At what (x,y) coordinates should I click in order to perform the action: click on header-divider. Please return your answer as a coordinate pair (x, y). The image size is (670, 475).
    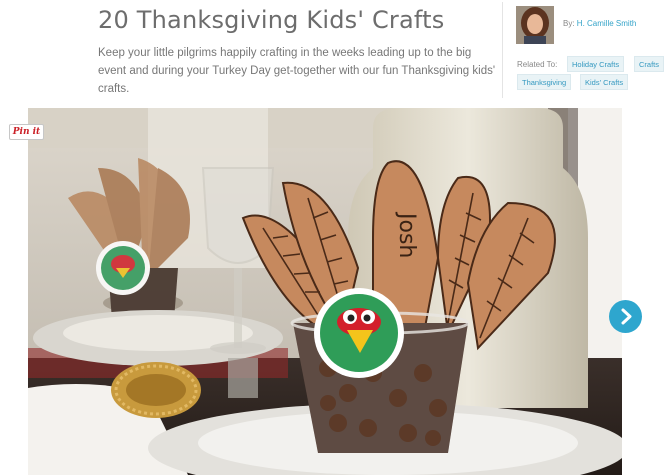
    Looking at the image, I should click on (502, 50).